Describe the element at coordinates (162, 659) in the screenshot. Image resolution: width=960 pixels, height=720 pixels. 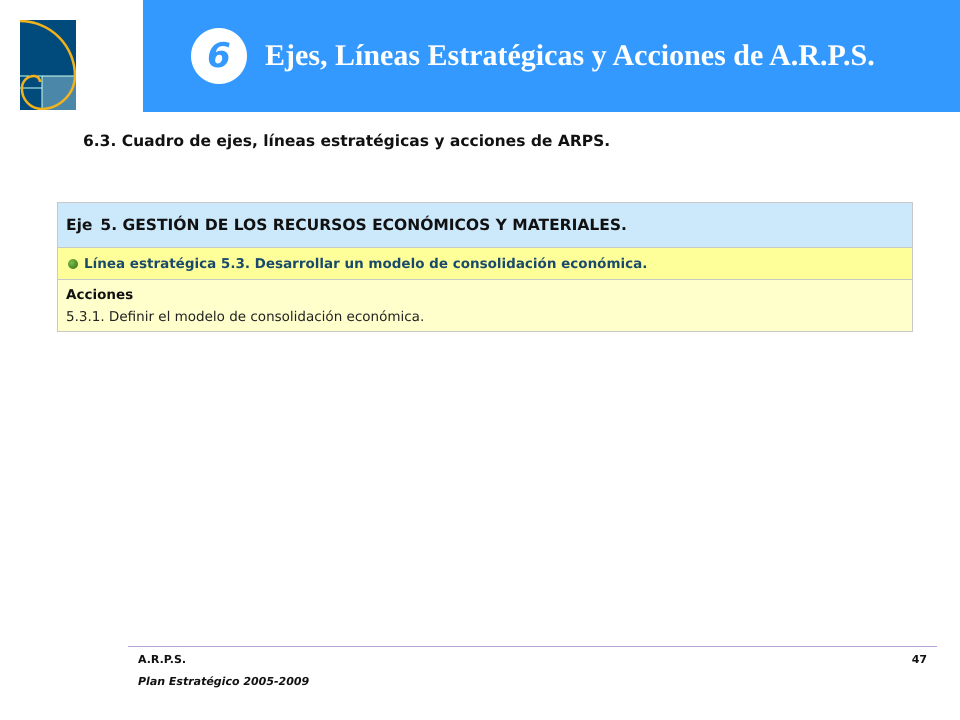
I see `footer-organization: A.R.P.S.` at that location.